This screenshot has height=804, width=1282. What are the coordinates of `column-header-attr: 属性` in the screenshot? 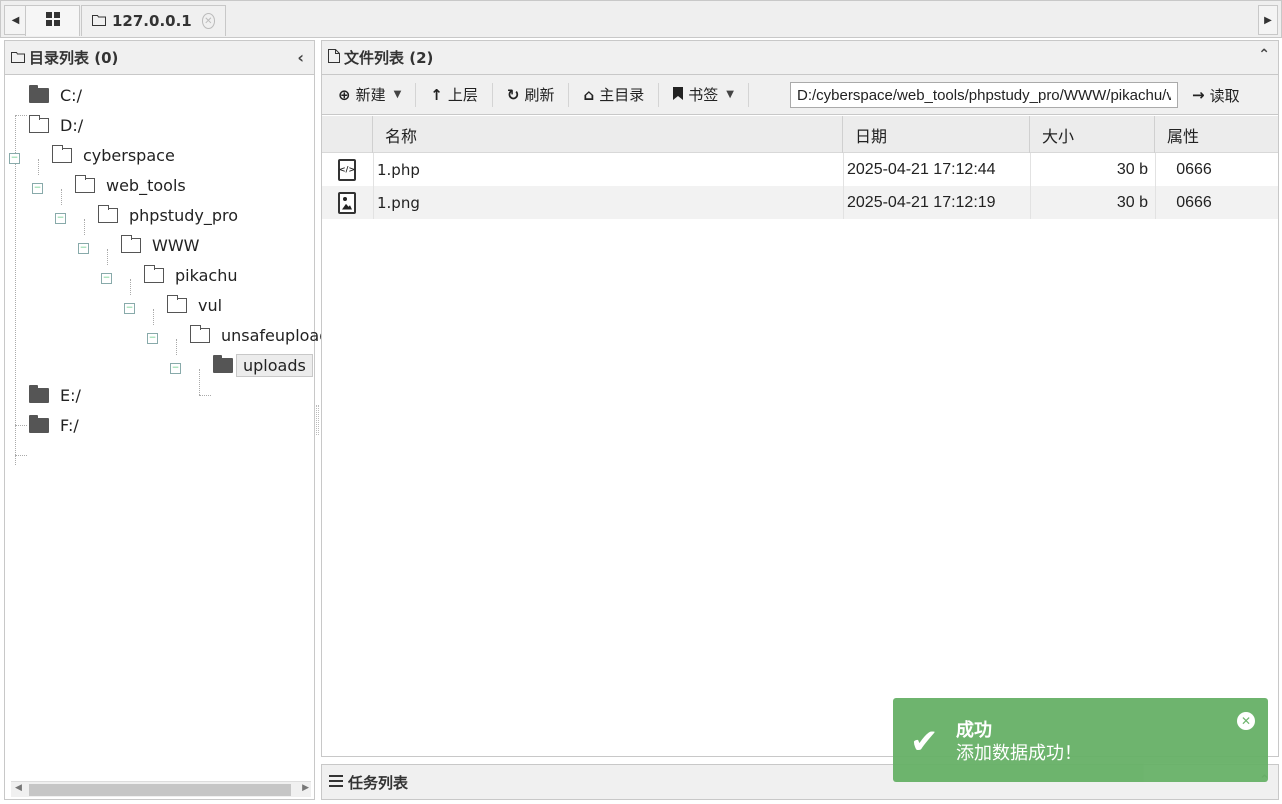 It's located at (1216, 134).